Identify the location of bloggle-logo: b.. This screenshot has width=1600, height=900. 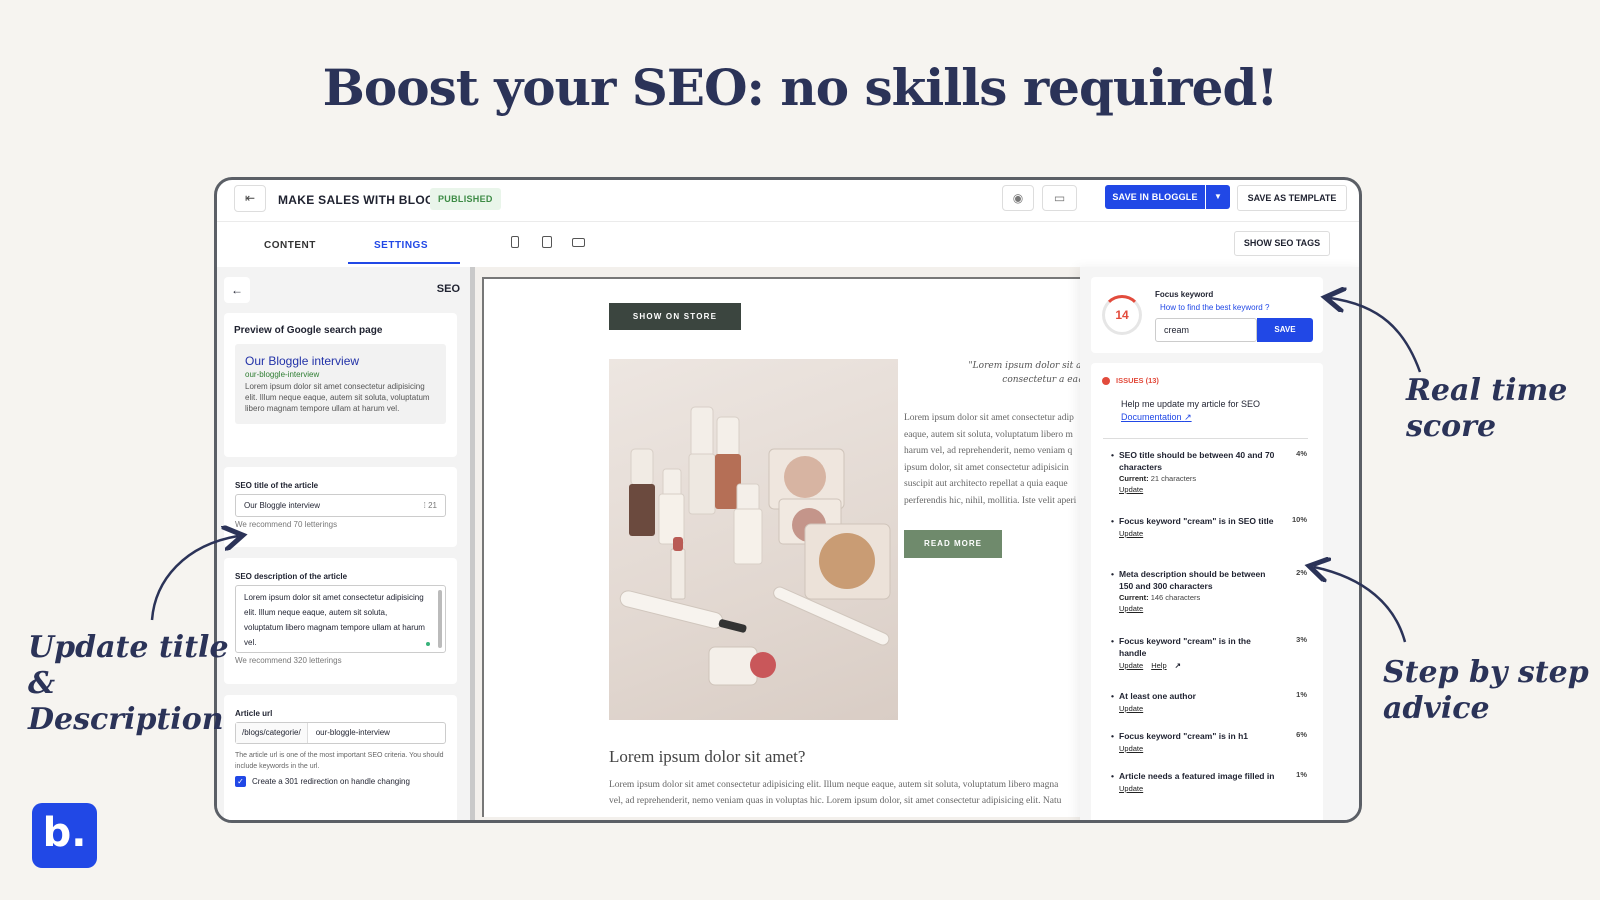
(64, 835).